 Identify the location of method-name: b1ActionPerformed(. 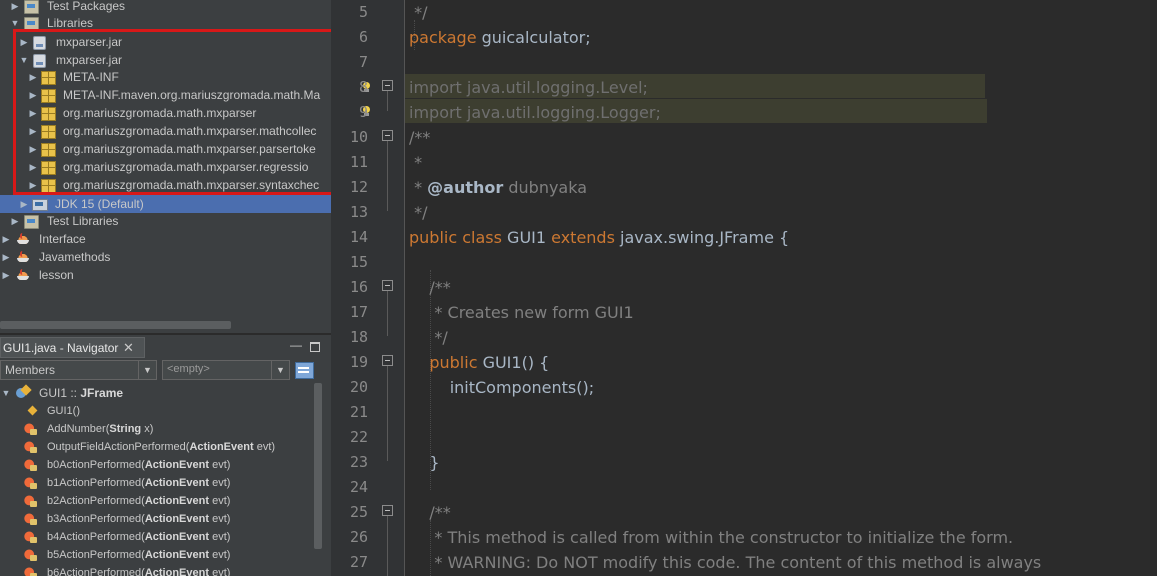
(96, 483).